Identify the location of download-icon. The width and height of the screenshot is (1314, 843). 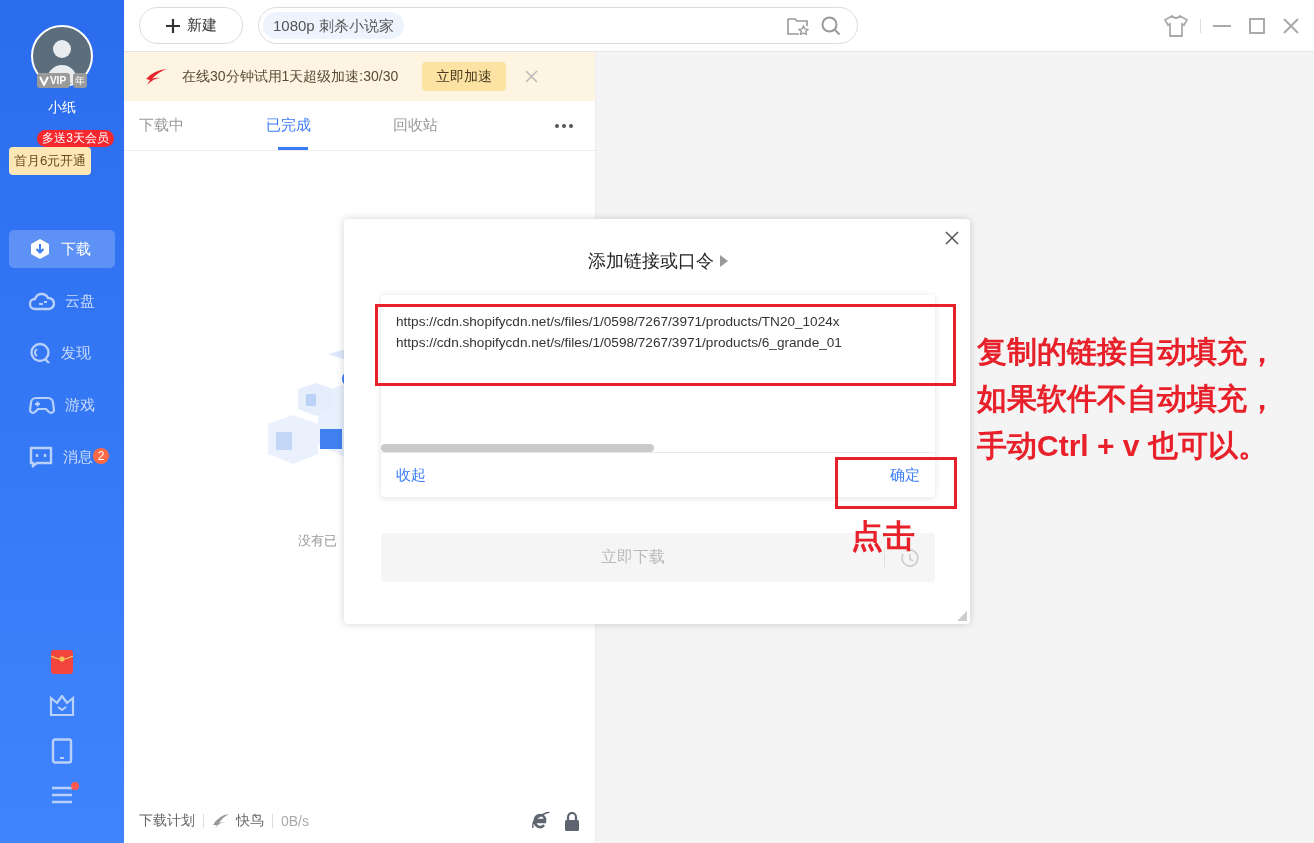
(40, 249).